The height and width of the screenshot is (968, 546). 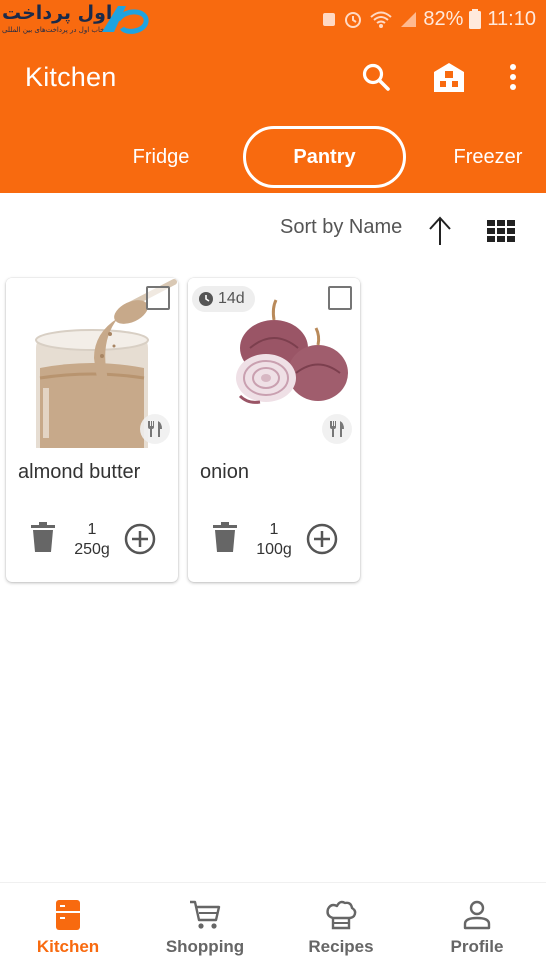 I want to click on storage-location-button, so click(x=449, y=77).